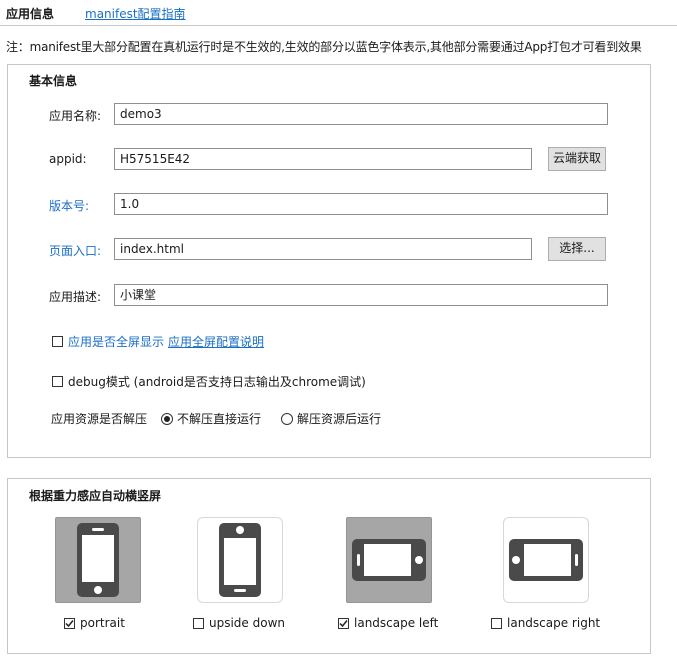  I want to click on landscape-left-option: landscape left, so click(388, 623).